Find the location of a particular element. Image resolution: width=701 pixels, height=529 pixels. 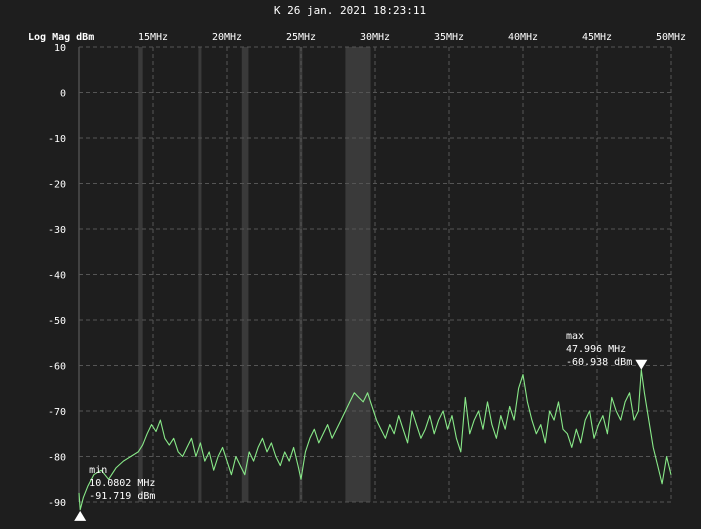

max-marker-freq: 47.996 MHz is located at coordinates (596, 349).